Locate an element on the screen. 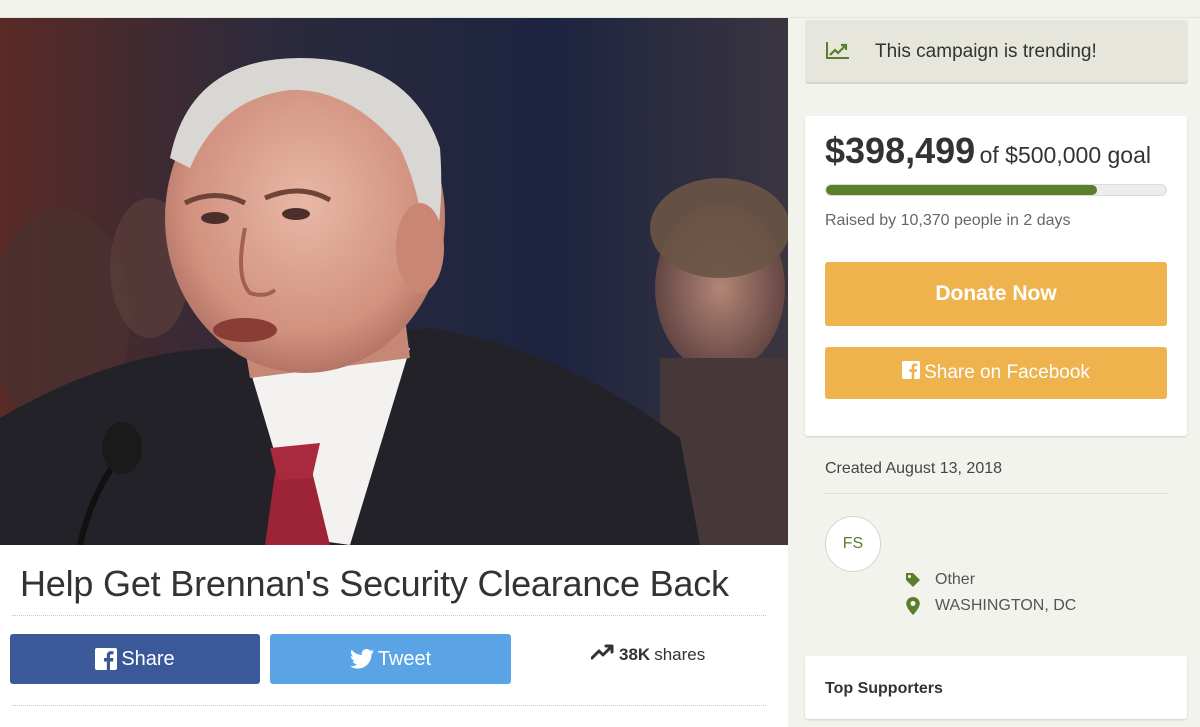  category-row: Other is located at coordinates (940, 580).